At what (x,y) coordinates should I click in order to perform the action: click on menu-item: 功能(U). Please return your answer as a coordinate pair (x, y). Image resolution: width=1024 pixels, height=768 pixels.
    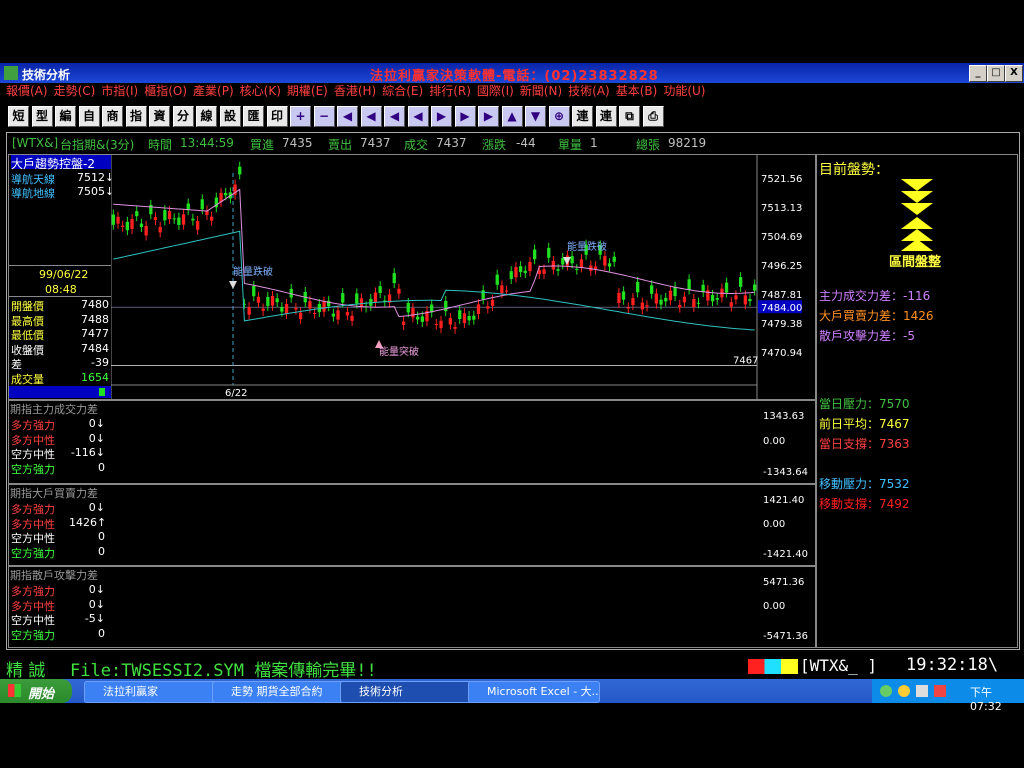
    Looking at the image, I should click on (684, 91).